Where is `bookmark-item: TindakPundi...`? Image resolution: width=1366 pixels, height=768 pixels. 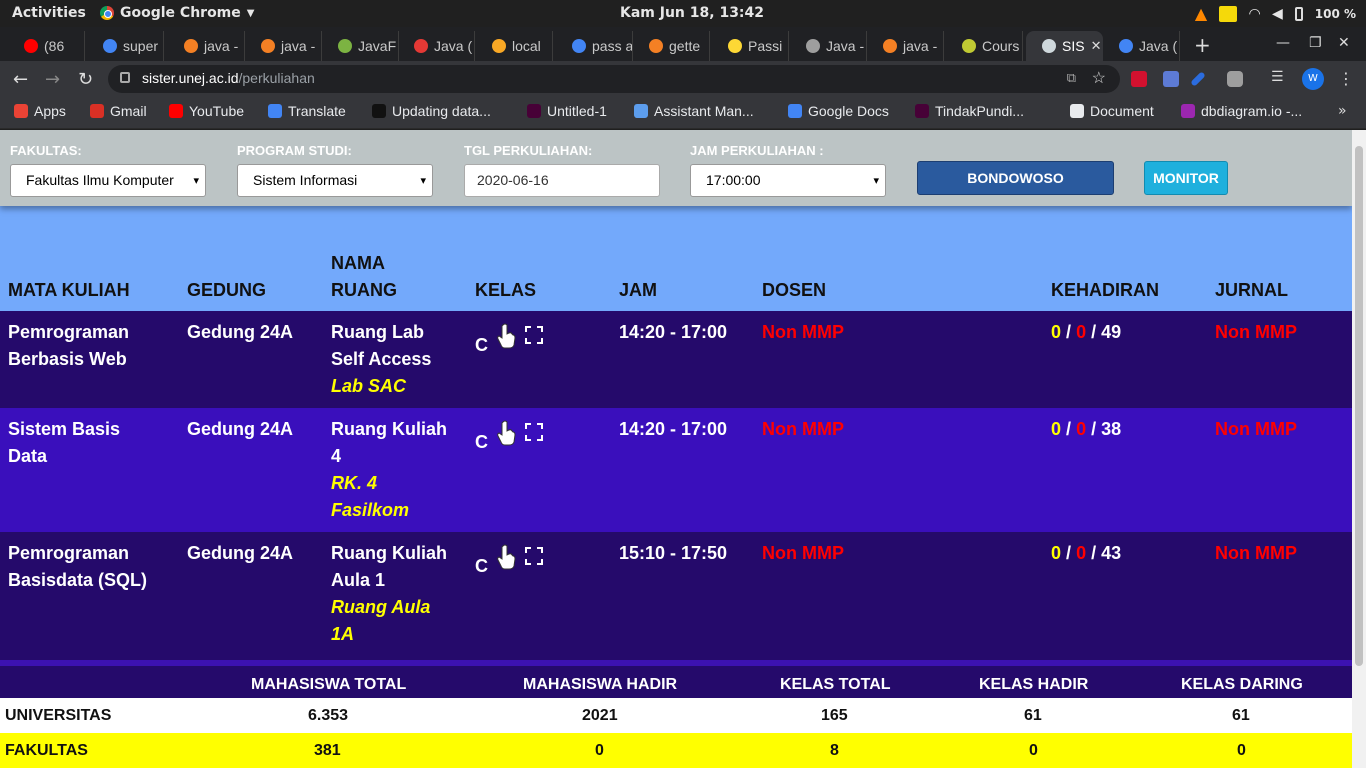
bookmark-item: TindakPundi... is located at coordinates (969, 111).